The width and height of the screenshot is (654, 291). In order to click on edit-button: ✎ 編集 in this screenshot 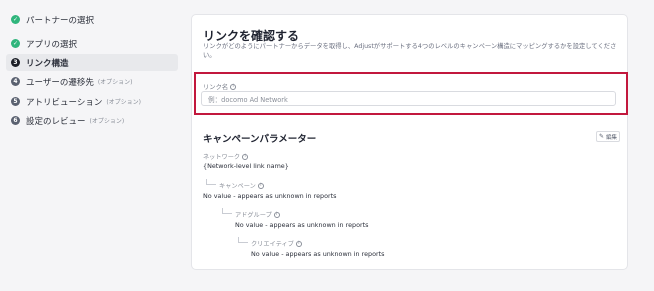, I will do `click(608, 136)`.